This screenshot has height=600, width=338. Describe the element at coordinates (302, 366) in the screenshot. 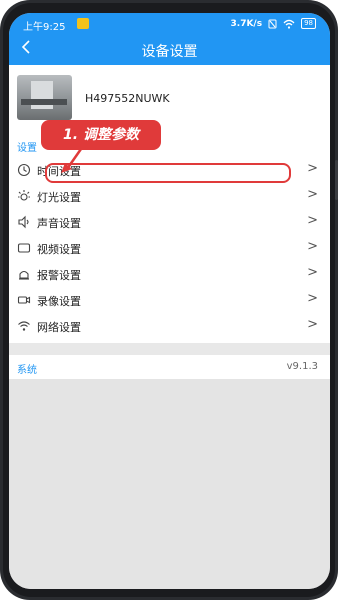

I see `version-label: v9.1.3` at that location.